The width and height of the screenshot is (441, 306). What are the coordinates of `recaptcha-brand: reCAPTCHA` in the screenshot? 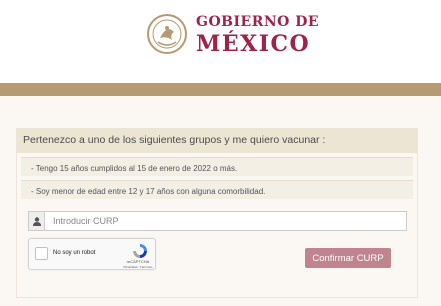 It's located at (138, 261).